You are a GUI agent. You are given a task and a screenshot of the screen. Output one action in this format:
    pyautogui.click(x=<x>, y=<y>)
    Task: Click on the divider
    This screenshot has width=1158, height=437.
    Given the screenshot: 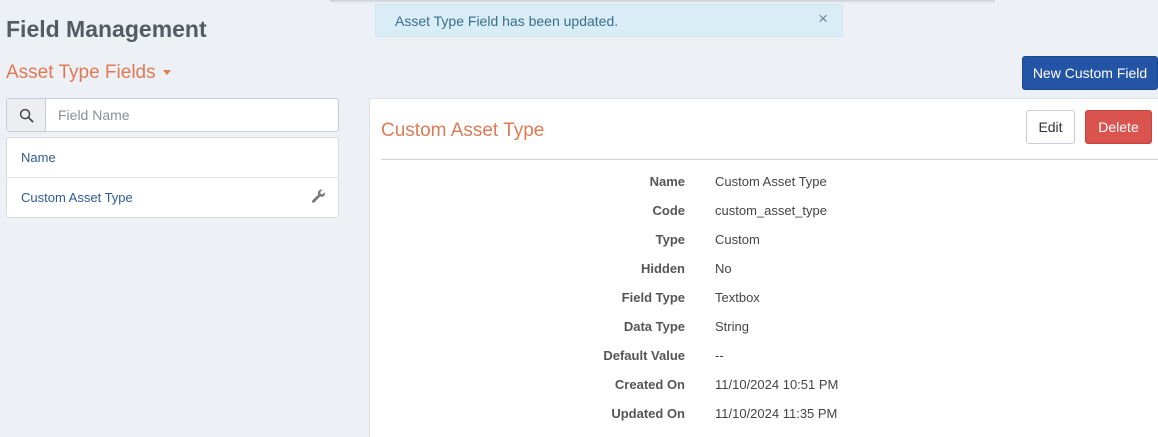 What is the action you would take?
    pyautogui.click(x=769, y=159)
    